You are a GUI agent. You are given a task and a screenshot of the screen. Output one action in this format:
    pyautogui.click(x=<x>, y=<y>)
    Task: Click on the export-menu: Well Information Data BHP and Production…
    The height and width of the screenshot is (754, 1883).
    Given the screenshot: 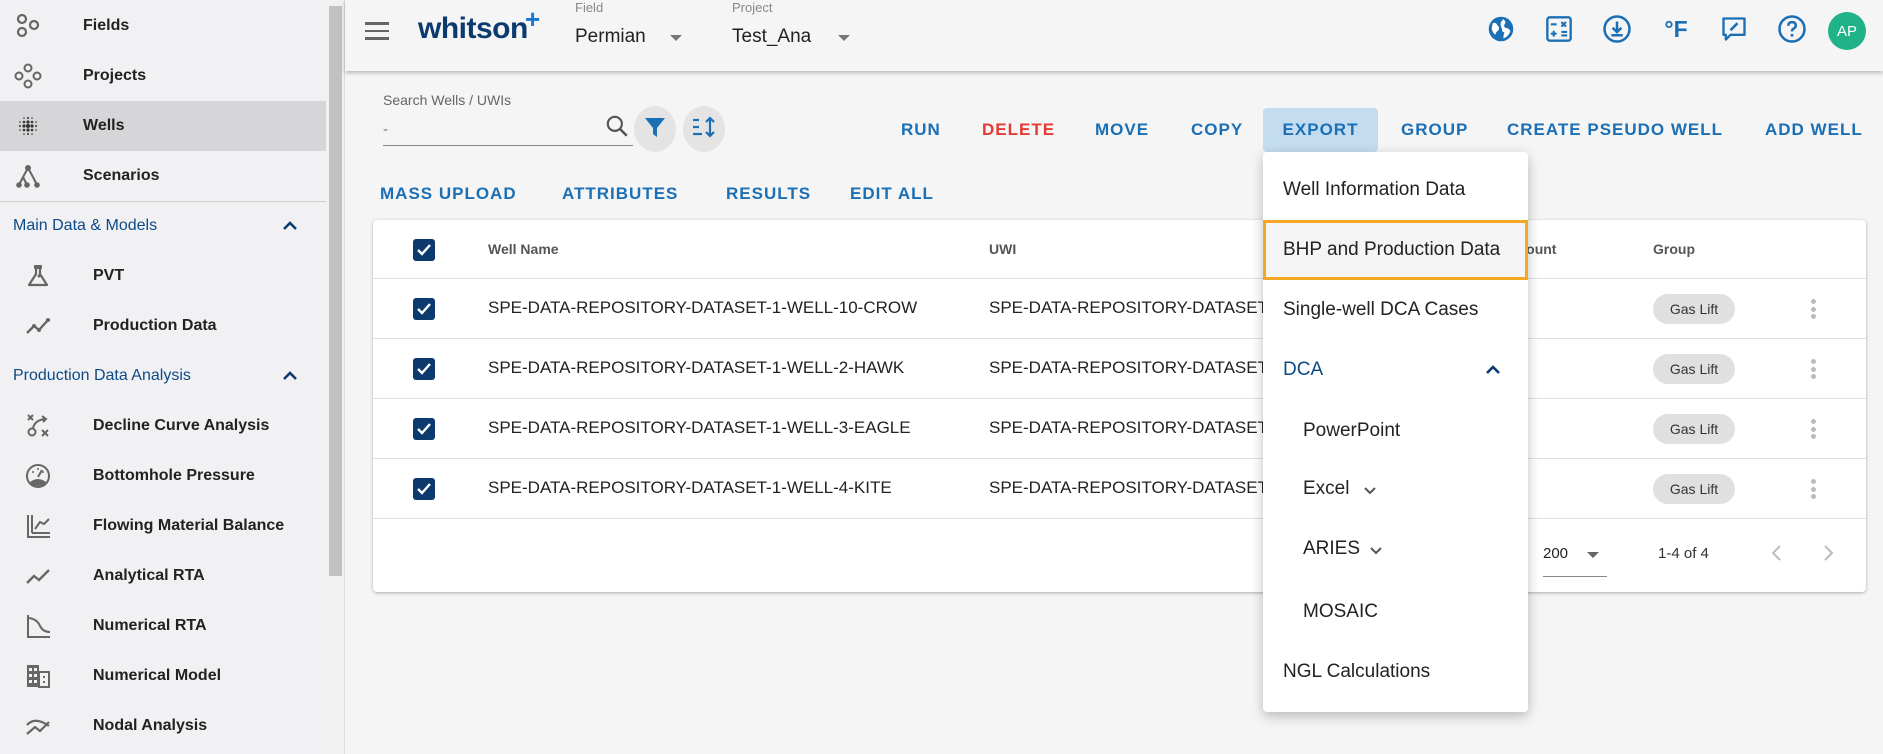 What is the action you would take?
    pyautogui.click(x=1395, y=432)
    